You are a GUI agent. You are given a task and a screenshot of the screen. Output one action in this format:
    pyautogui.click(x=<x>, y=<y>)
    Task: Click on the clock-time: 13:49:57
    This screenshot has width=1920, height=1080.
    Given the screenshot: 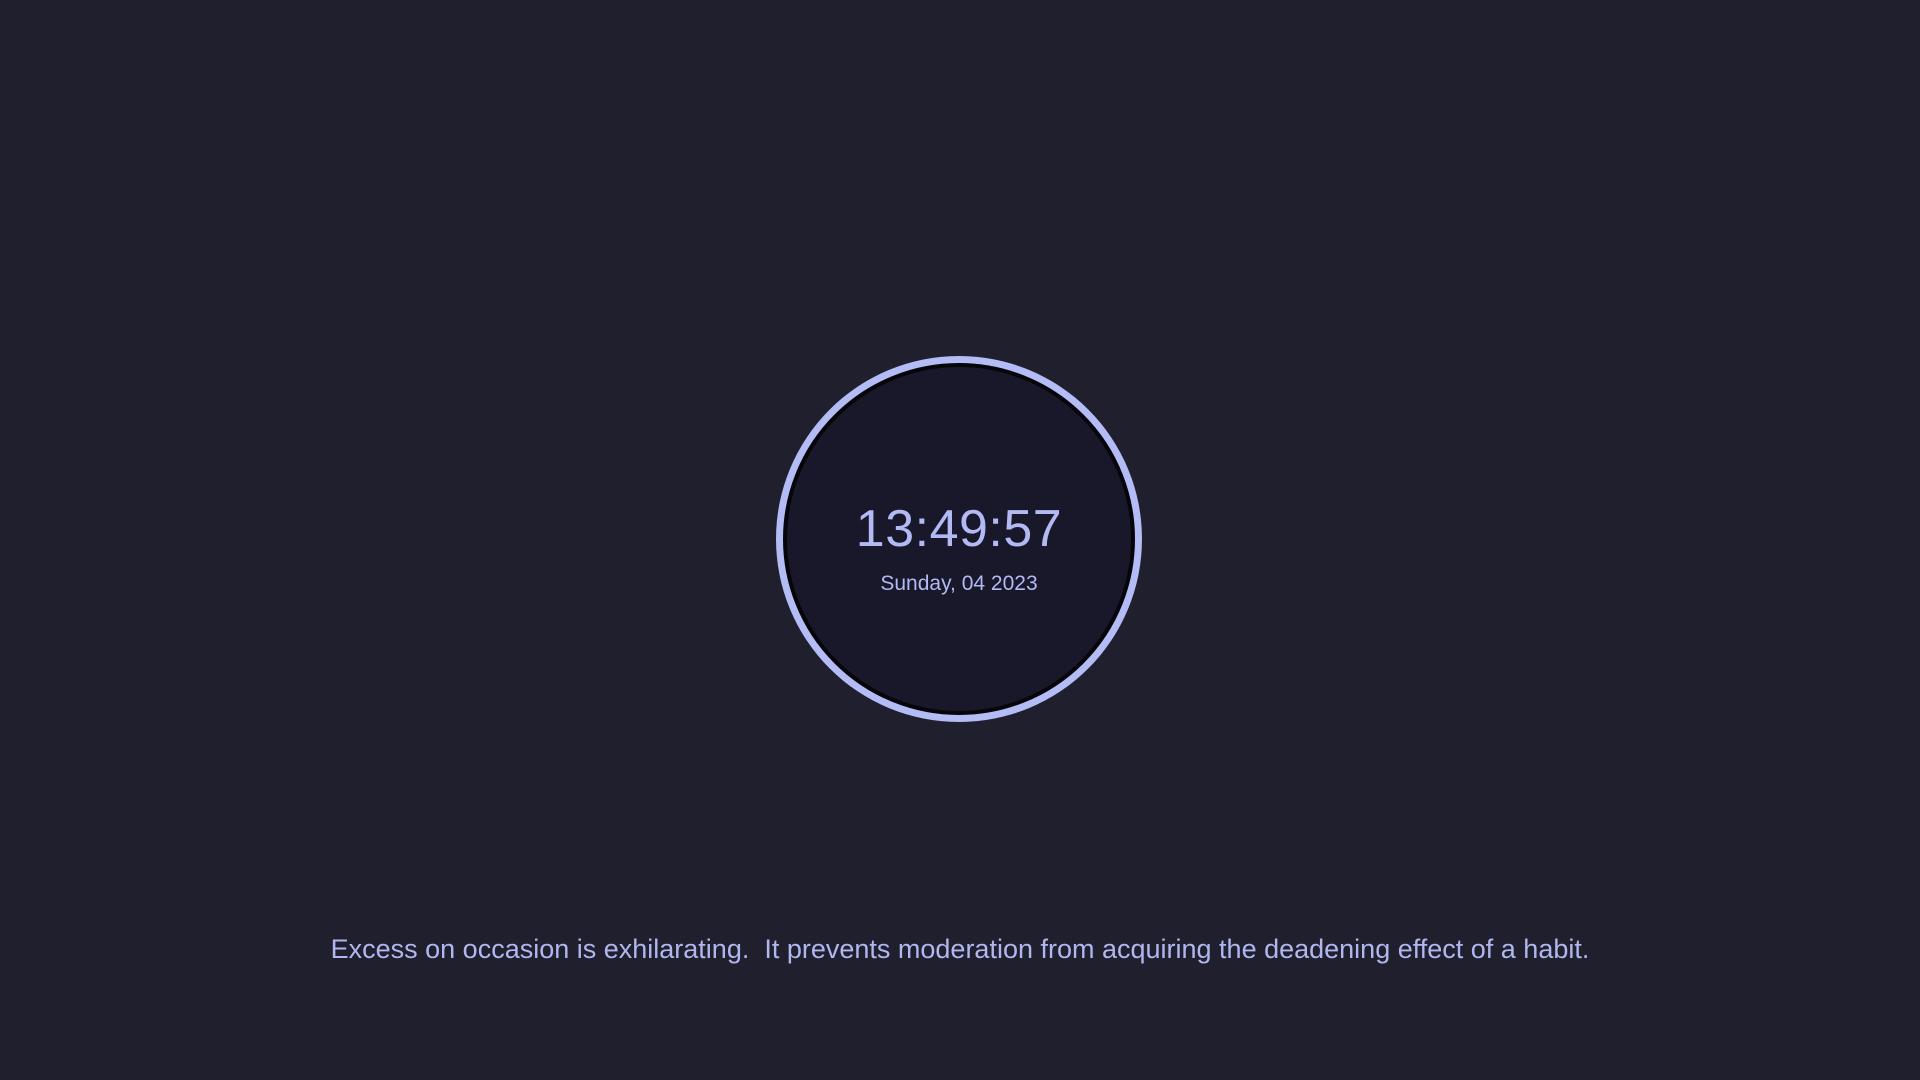 What is the action you would take?
    pyautogui.click(x=959, y=529)
    